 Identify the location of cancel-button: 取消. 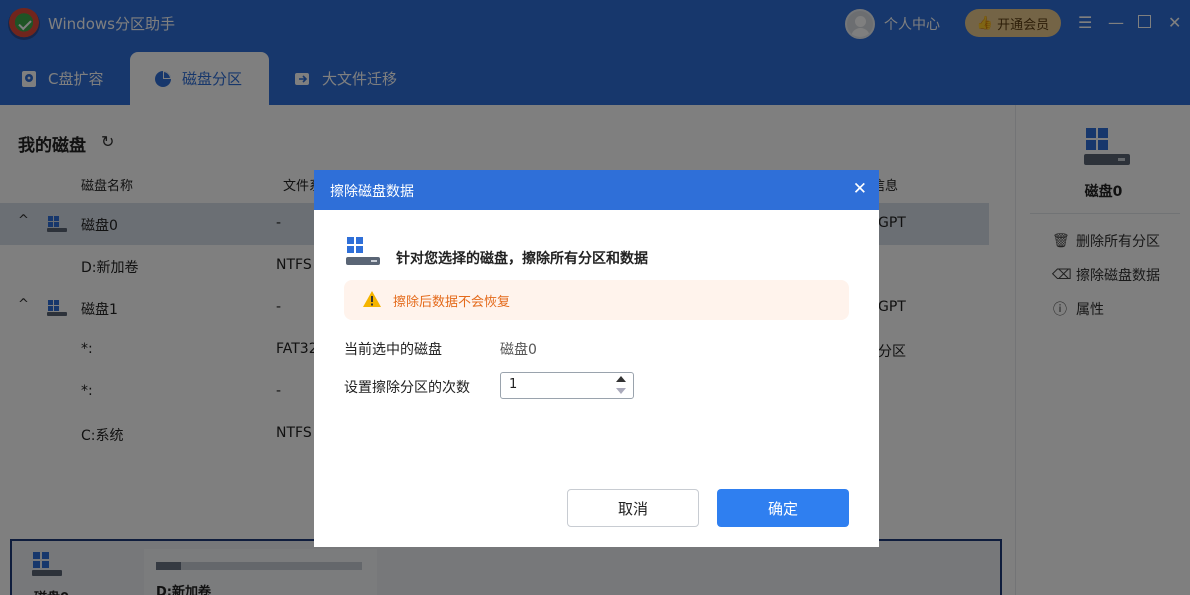
(633, 508).